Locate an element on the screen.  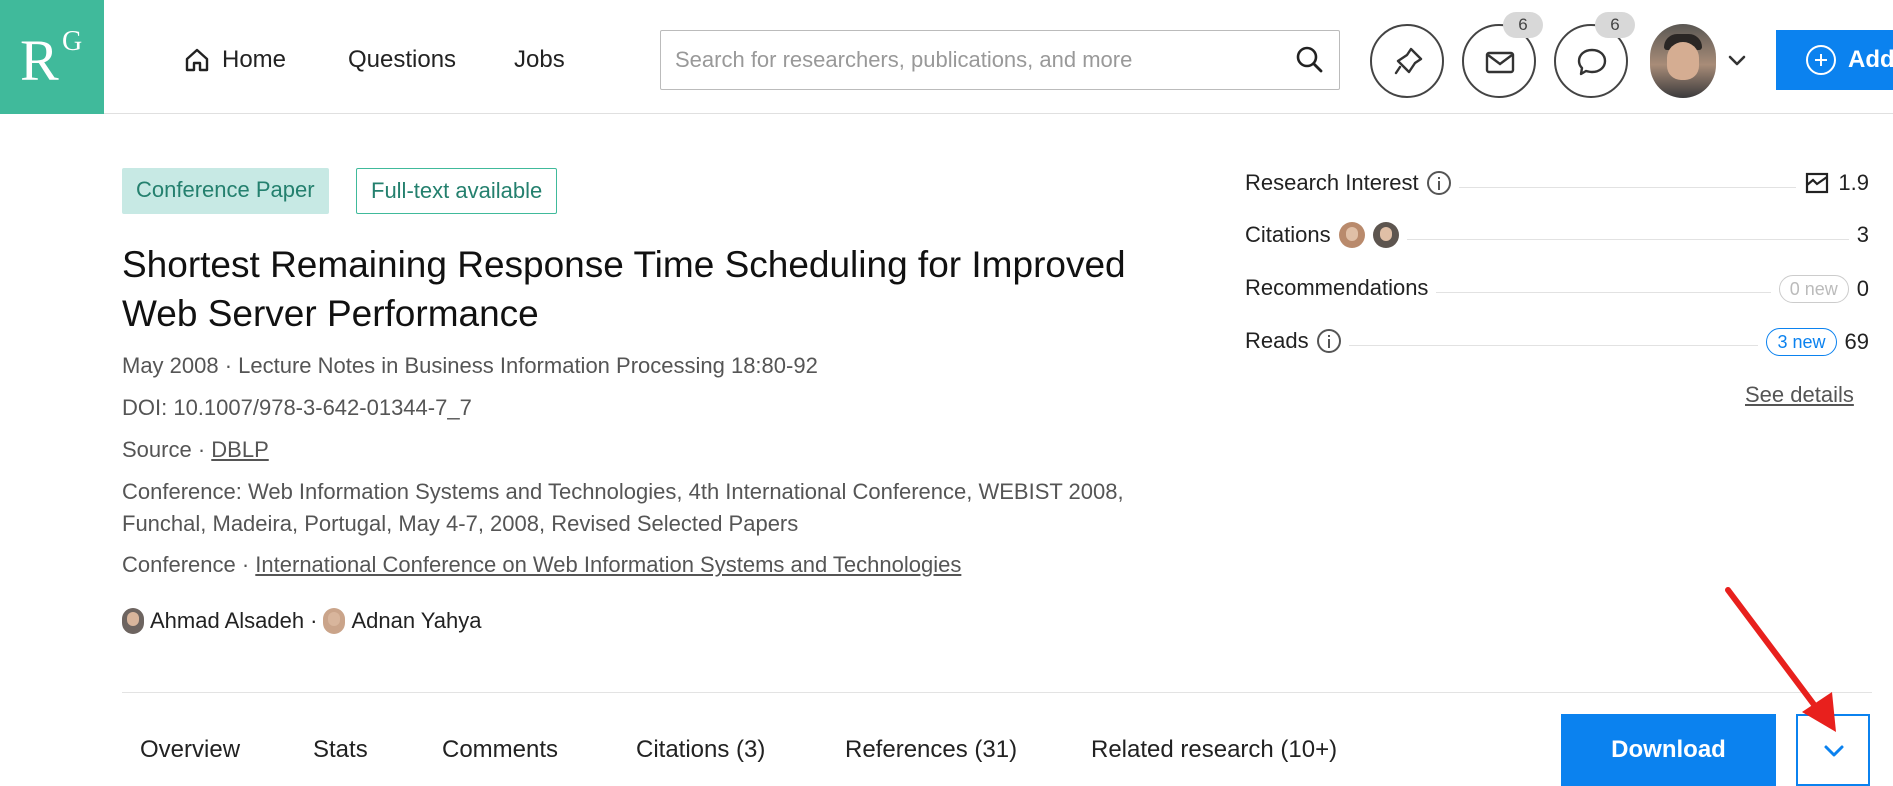
tab-related-research: Related research (10+) is located at coordinates (1214, 750).